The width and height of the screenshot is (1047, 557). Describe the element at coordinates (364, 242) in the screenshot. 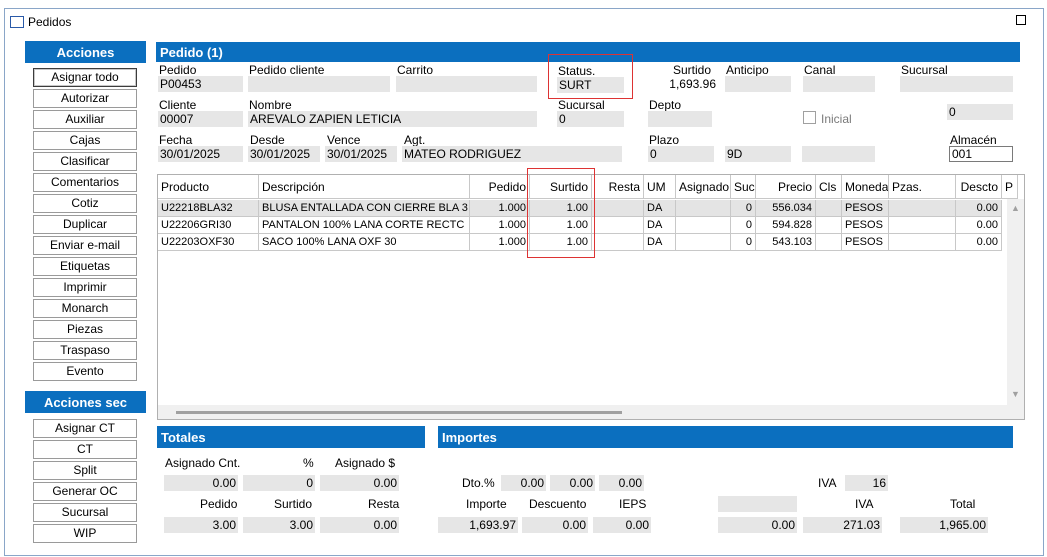

I see `table-cell: SACO 100% LANA OXF 30` at that location.